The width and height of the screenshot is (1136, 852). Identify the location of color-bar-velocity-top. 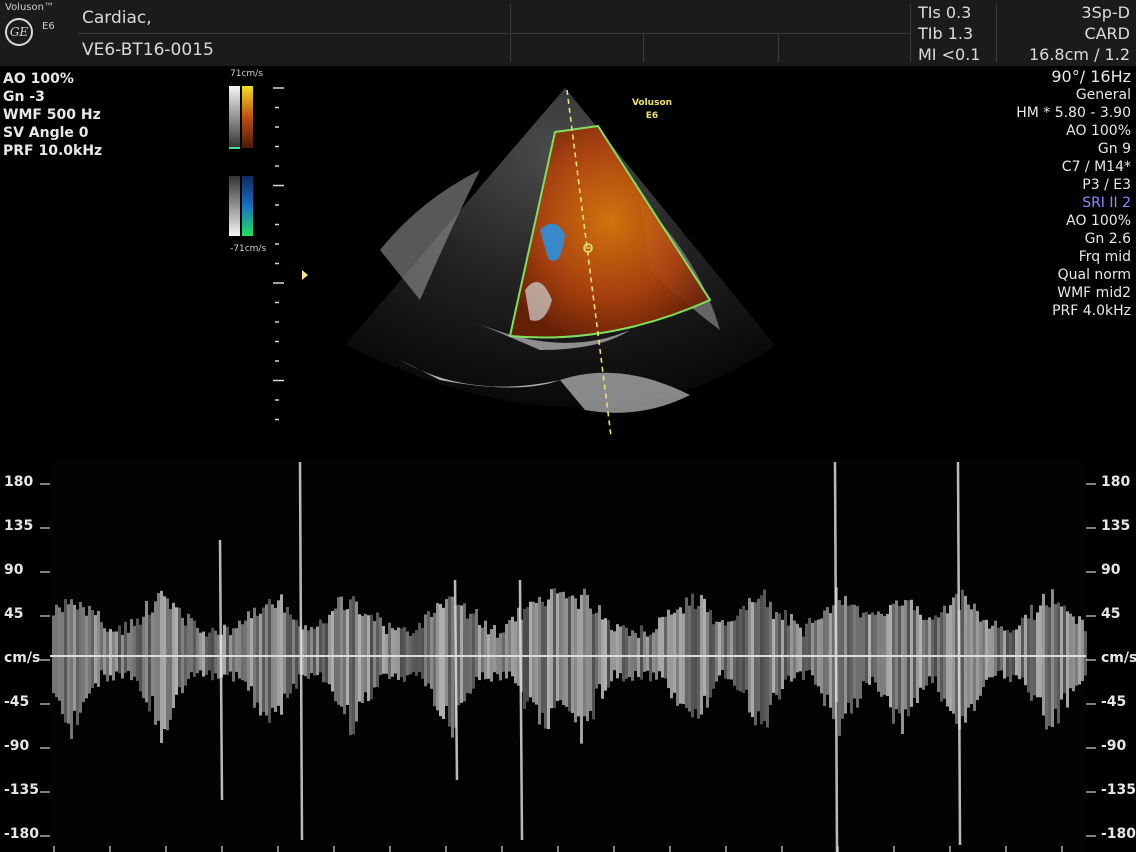
(234, 117).